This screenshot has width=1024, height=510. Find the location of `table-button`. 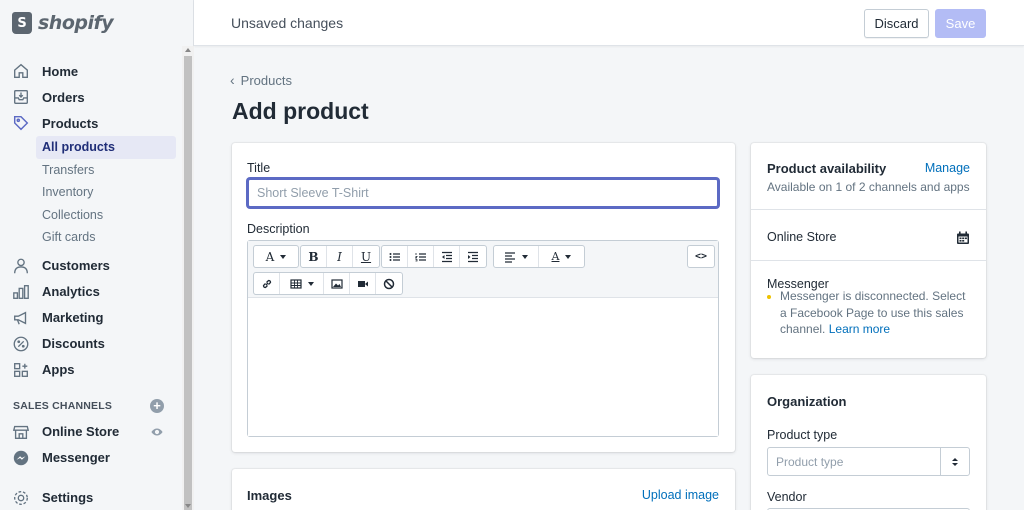

table-button is located at coordinates (302, 283).